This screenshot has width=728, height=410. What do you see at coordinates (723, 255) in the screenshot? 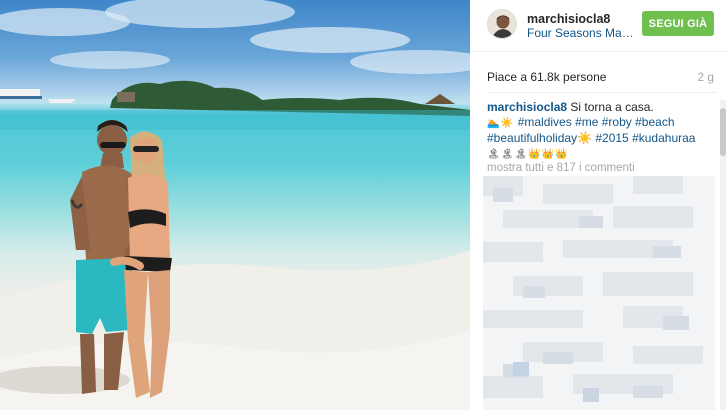
I see `comments-scrollbar` at bounding box center [723, 255].